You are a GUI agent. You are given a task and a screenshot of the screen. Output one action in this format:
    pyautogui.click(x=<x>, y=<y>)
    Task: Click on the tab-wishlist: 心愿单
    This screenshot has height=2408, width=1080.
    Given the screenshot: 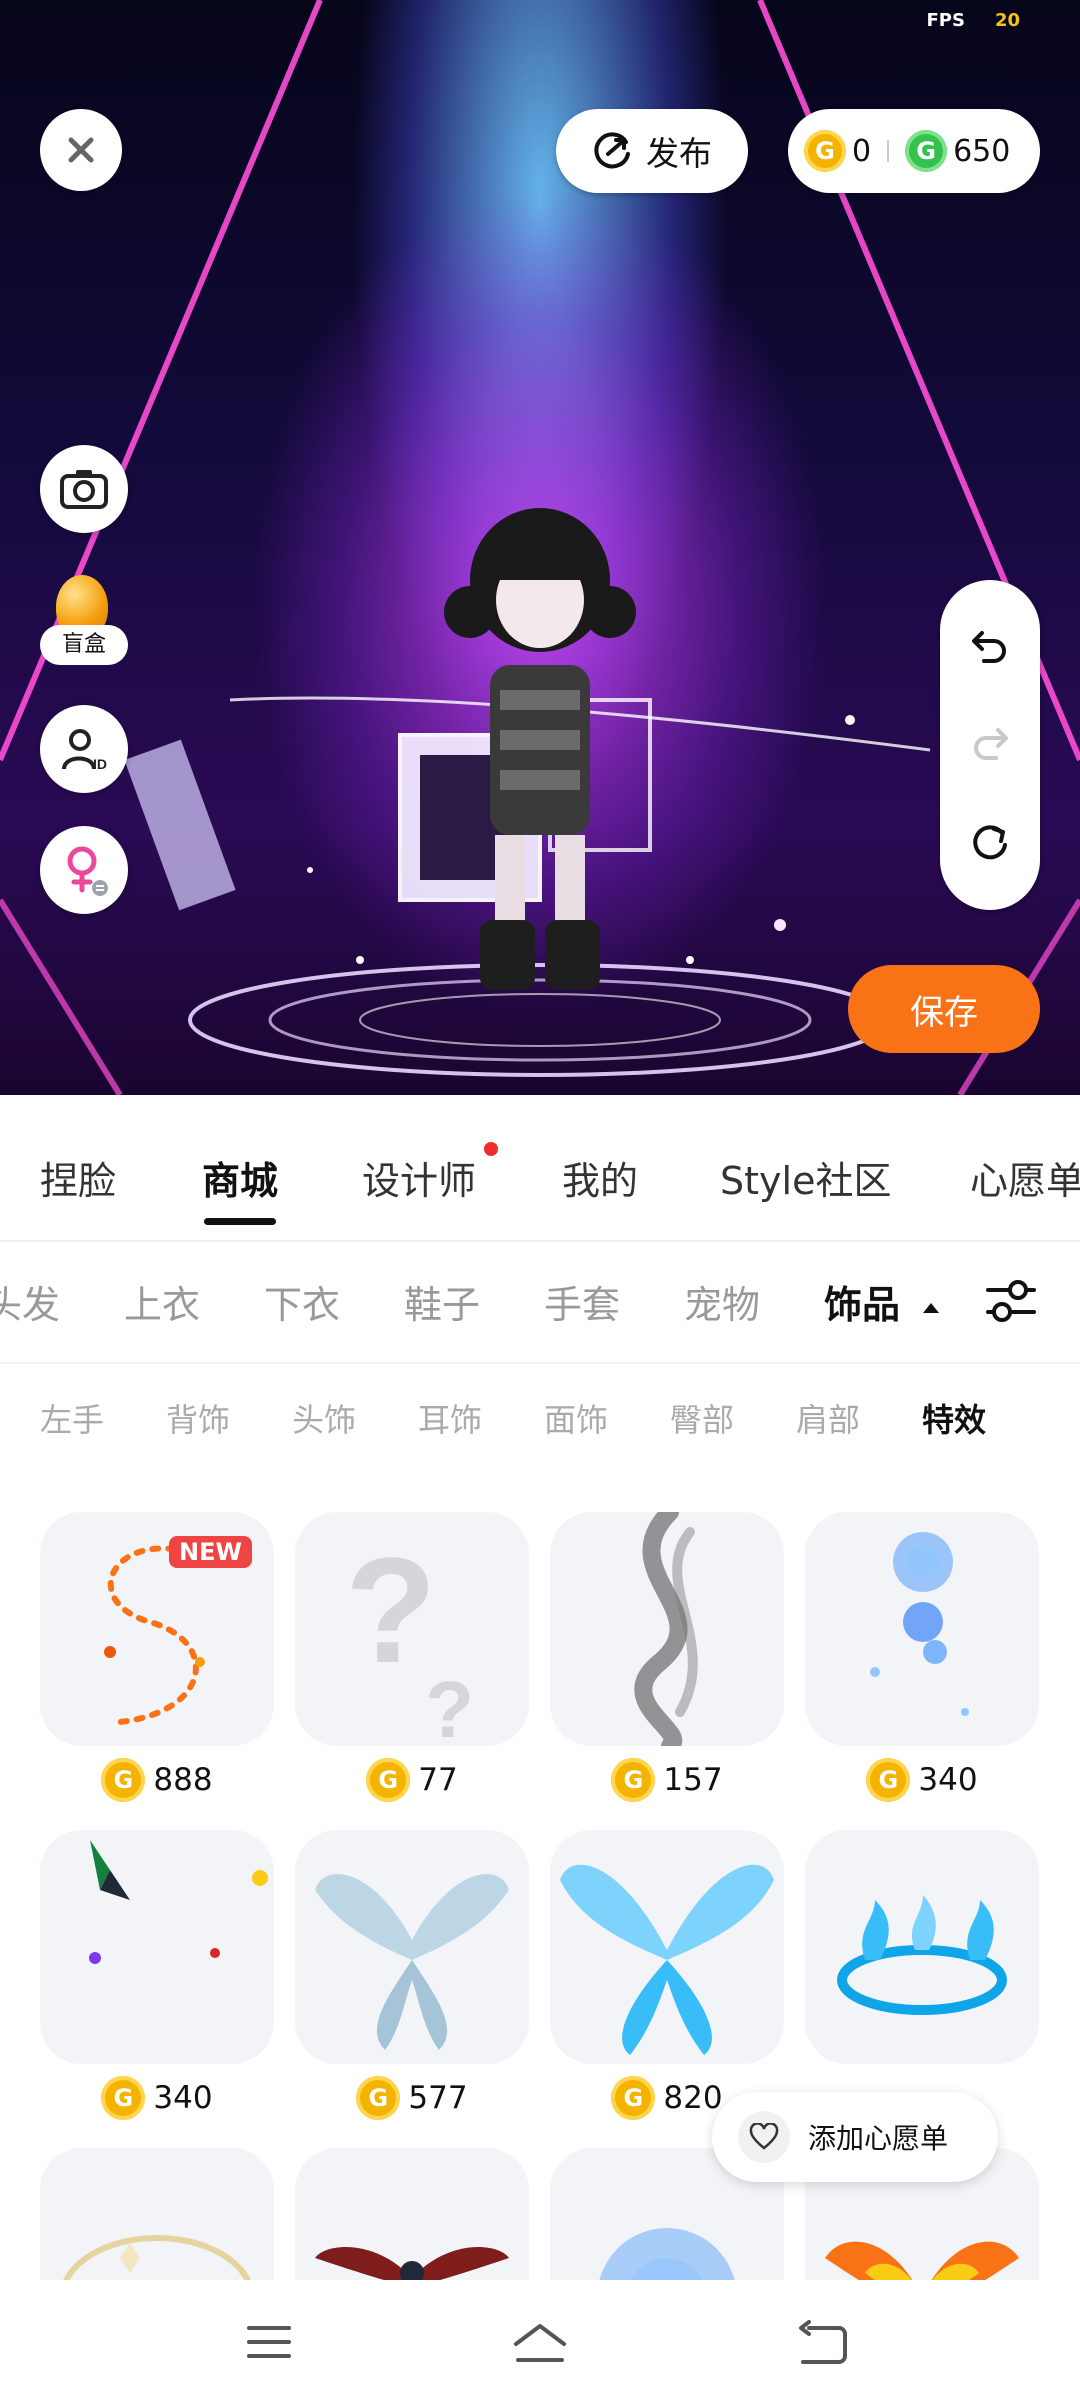 What is the action you would take?
    pyautogui.click(x=1025, y=1177)
    